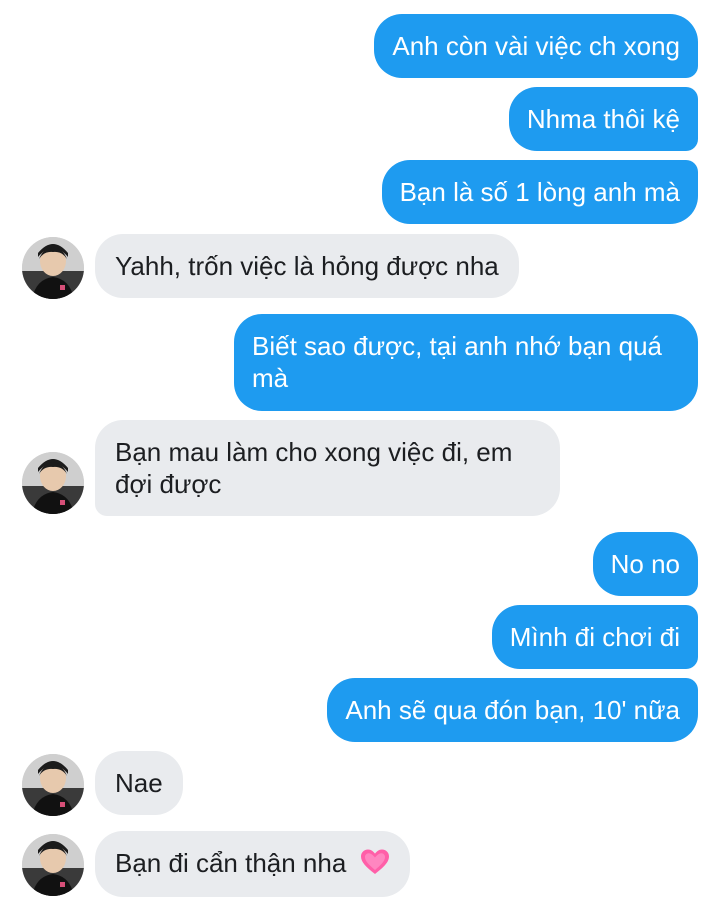  Describe the element at coordinates (231, 863) in the screenshot. I see `message-text: Bạn đi cẩn thận nha` at that location.